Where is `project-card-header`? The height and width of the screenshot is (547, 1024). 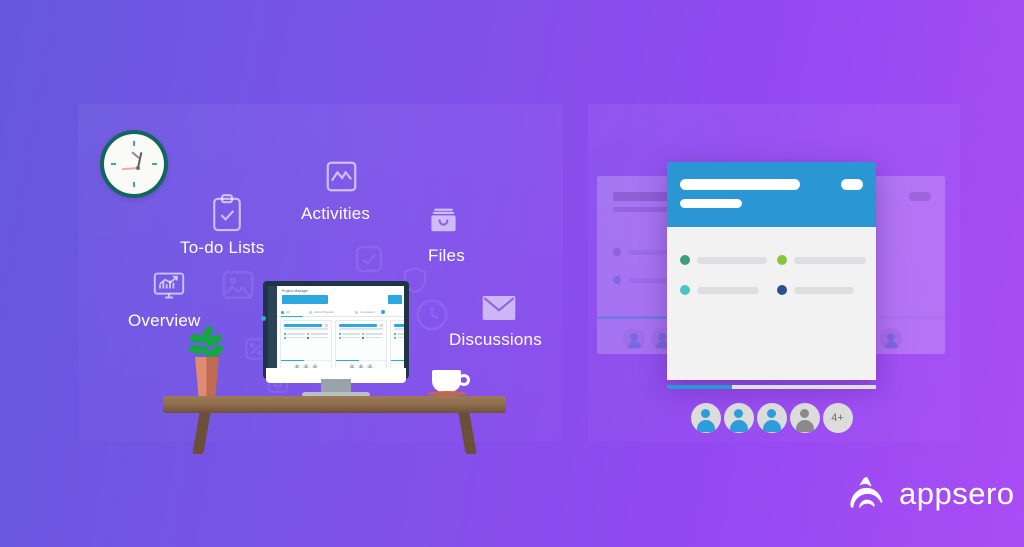 project-card-header is located at coordinates (771, 194).